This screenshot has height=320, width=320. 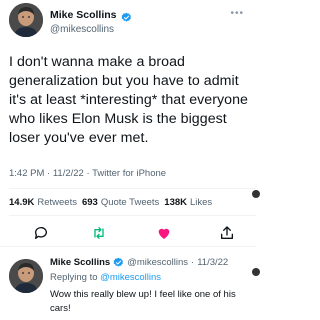 I want to click on replying-to-link: @mikescollins, so click(x=130, y=277).